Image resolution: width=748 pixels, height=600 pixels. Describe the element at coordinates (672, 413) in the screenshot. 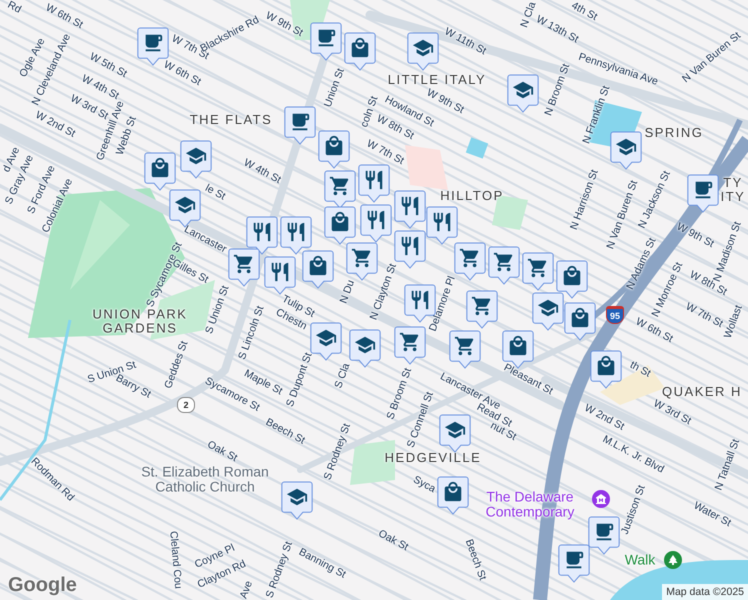

I see `street-label: W 3rd St` at that location.